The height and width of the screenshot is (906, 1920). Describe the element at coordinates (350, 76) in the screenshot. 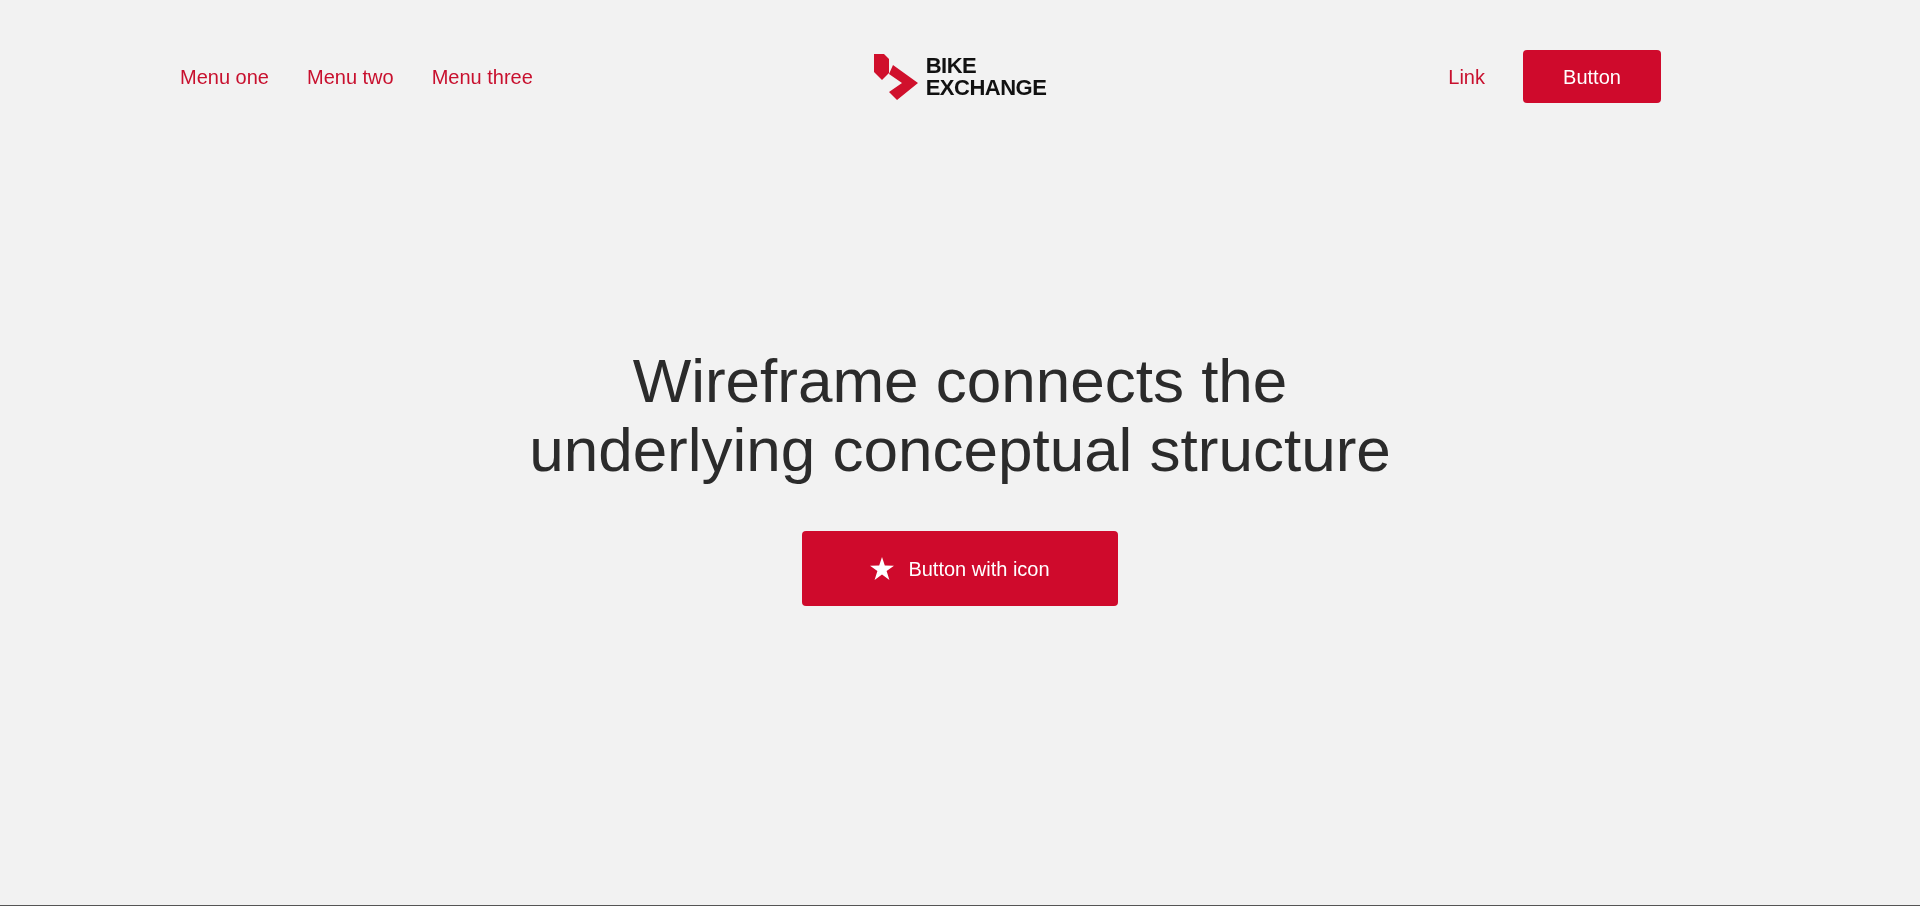

I see `menu-link: Menu two` at that location.